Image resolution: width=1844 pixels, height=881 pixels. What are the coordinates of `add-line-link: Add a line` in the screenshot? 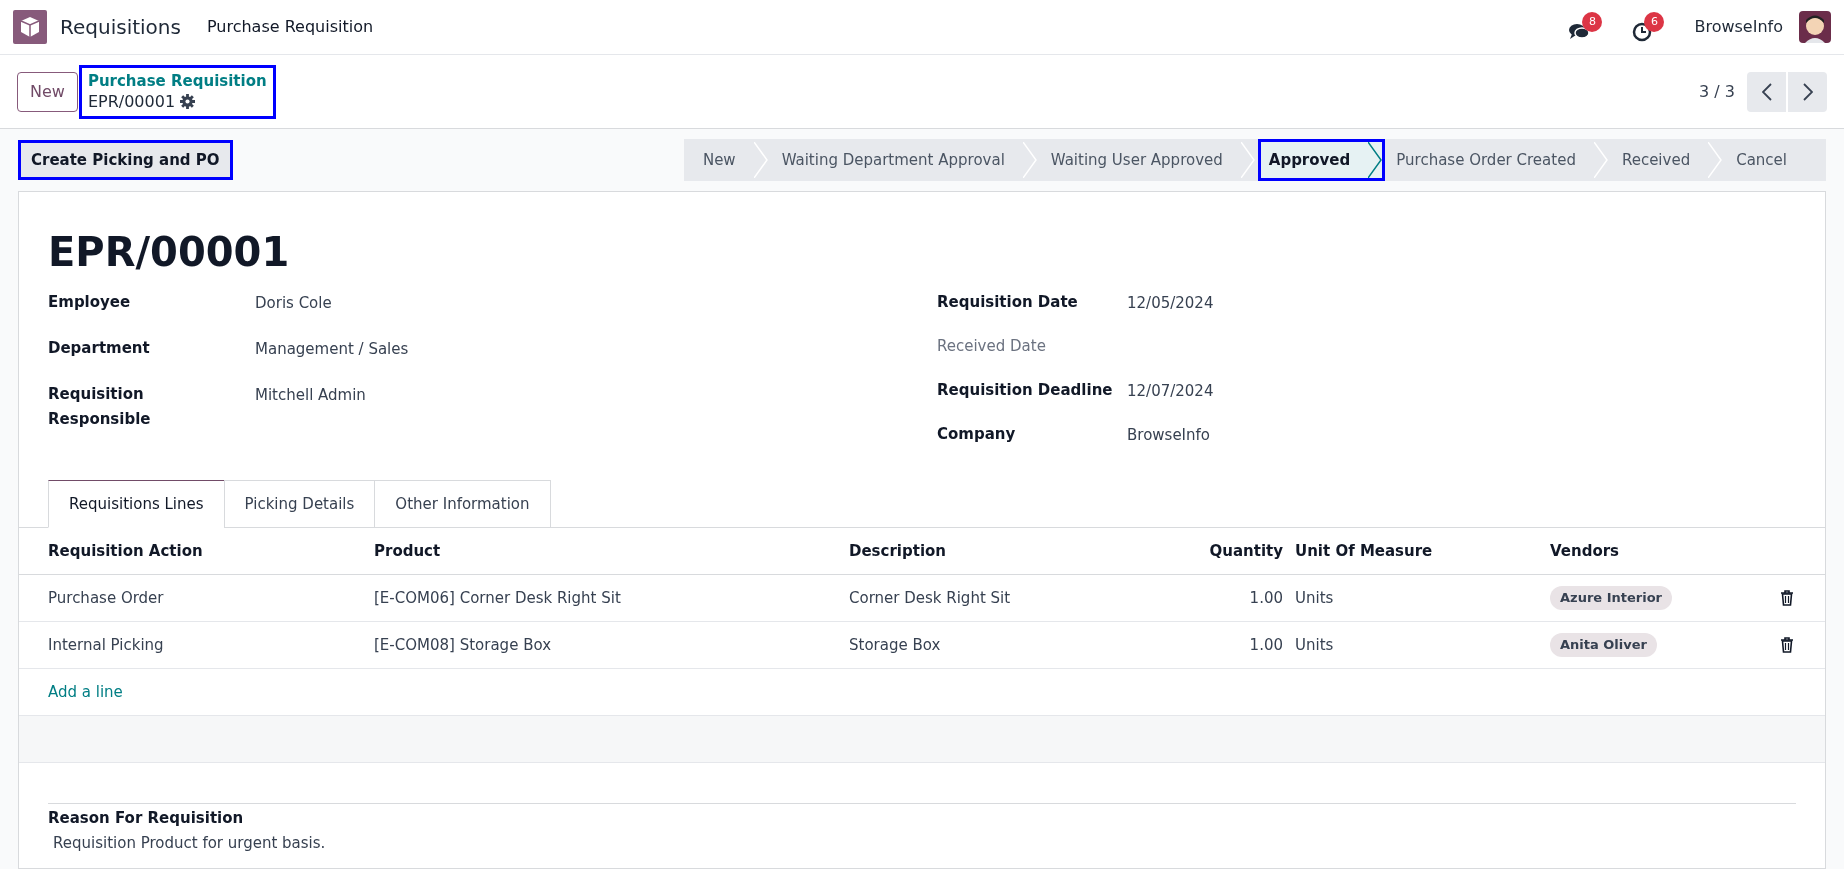 It's located at (85, 692).